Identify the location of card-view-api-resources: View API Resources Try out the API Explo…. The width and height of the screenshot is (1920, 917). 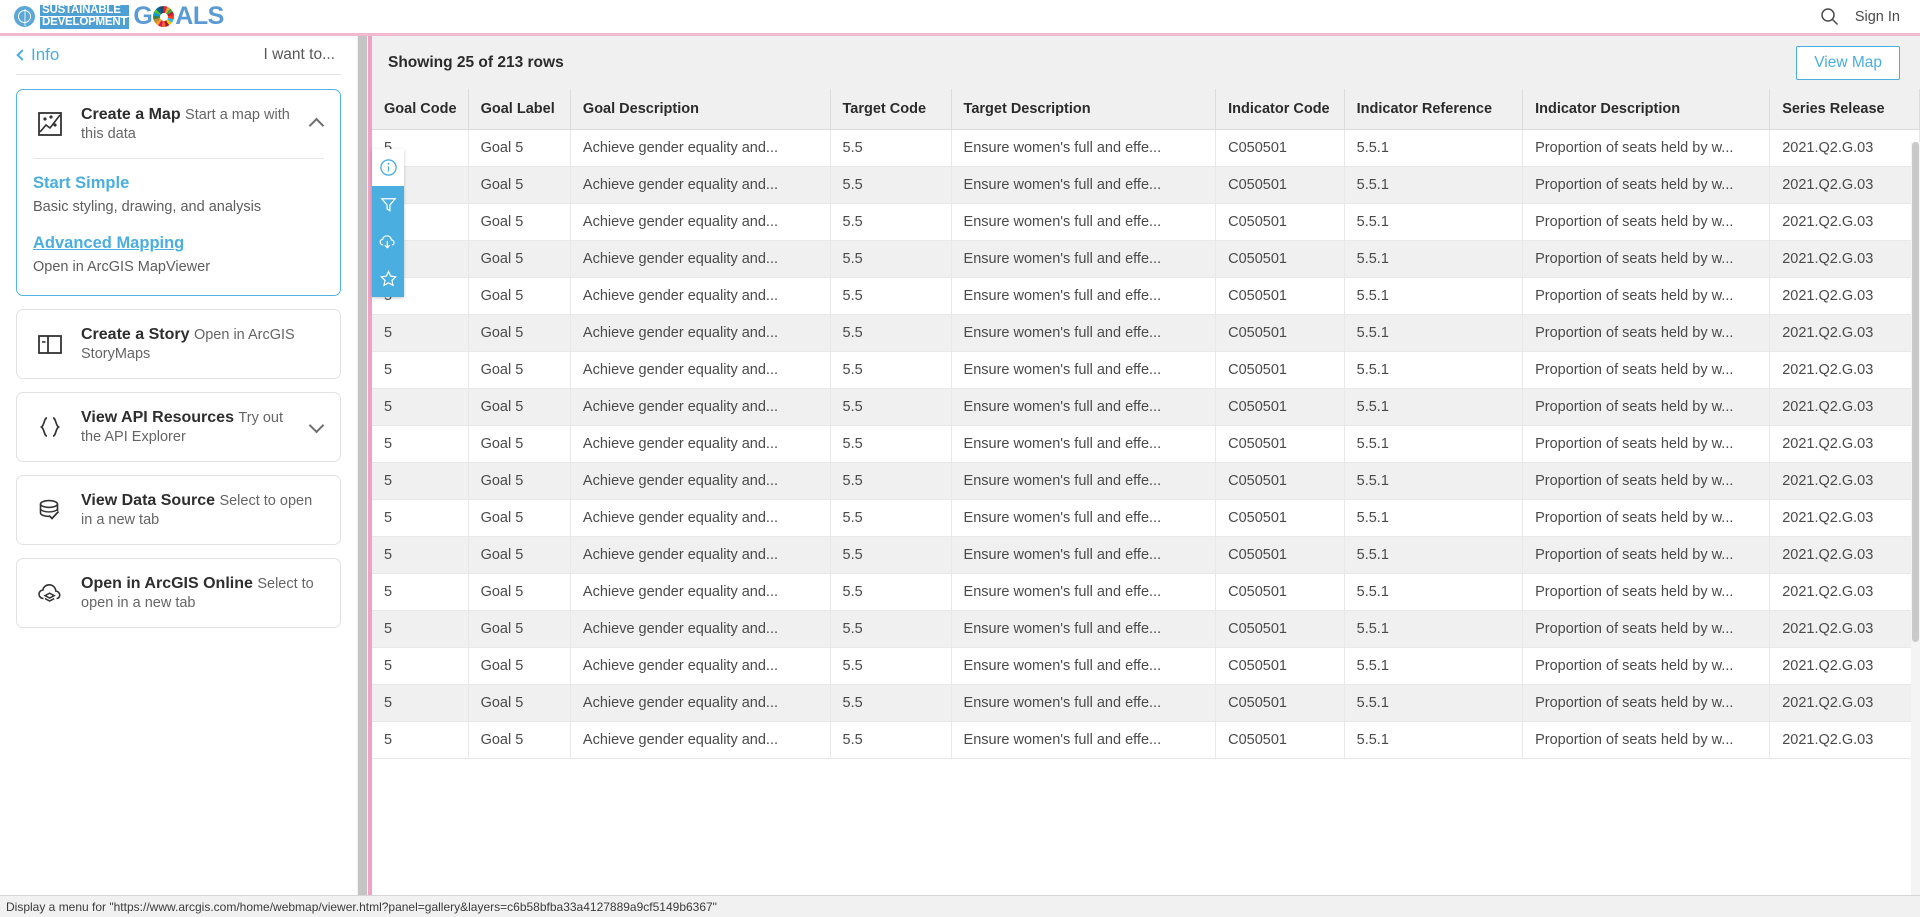
(178, 426).